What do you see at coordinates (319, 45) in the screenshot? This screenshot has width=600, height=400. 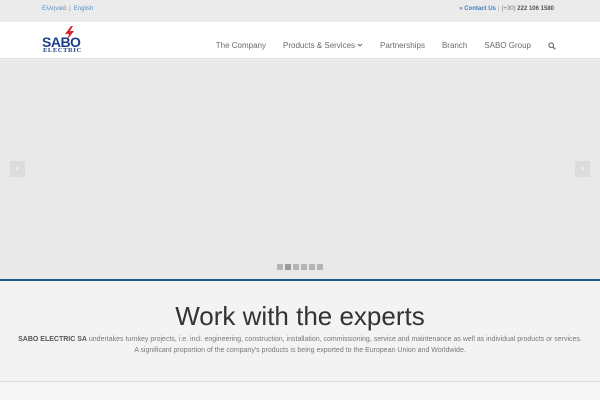 I see `nav-label: Products & Services` at bounding box center [319, 45].